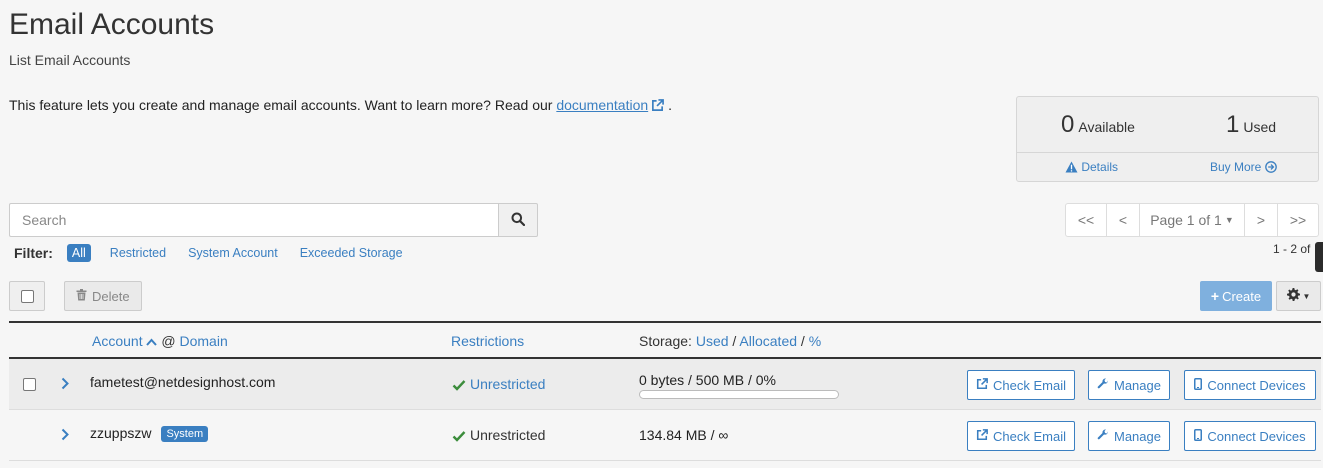 Image resolution: width=1323 pixels, height=468 pixels. I want to click on side-panel-tab, so click(1319, 257).